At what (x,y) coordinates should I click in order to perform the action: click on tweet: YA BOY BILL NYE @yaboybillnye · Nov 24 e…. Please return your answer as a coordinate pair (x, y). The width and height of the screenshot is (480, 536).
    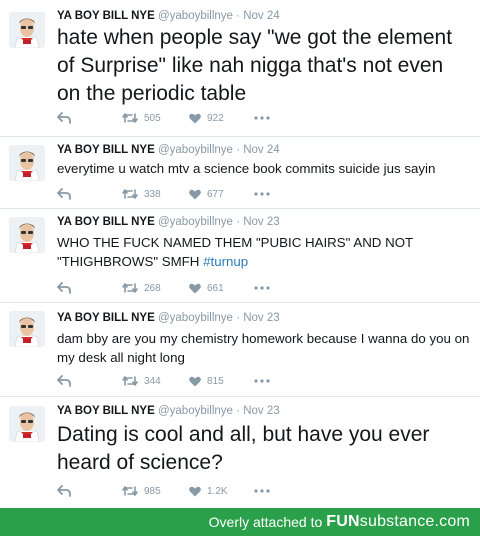
    Looking at the image, I should click on (240, 173).